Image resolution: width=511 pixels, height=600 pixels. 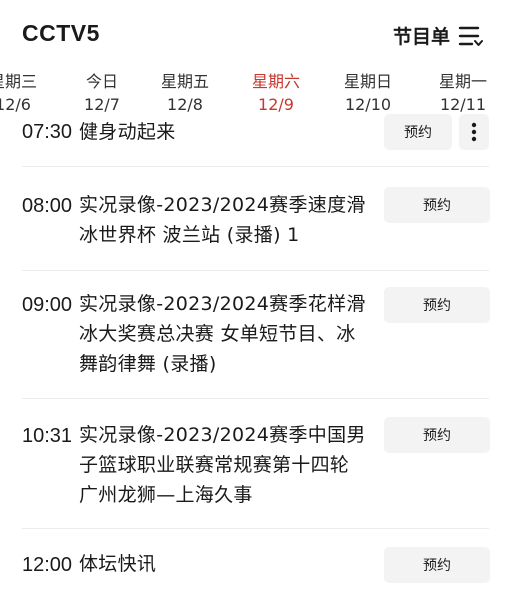 What do you see at coordinates (29, 93) in the screenshot?
I see `day-tab: 星期三 12/6` at bounding box center [29, 93].